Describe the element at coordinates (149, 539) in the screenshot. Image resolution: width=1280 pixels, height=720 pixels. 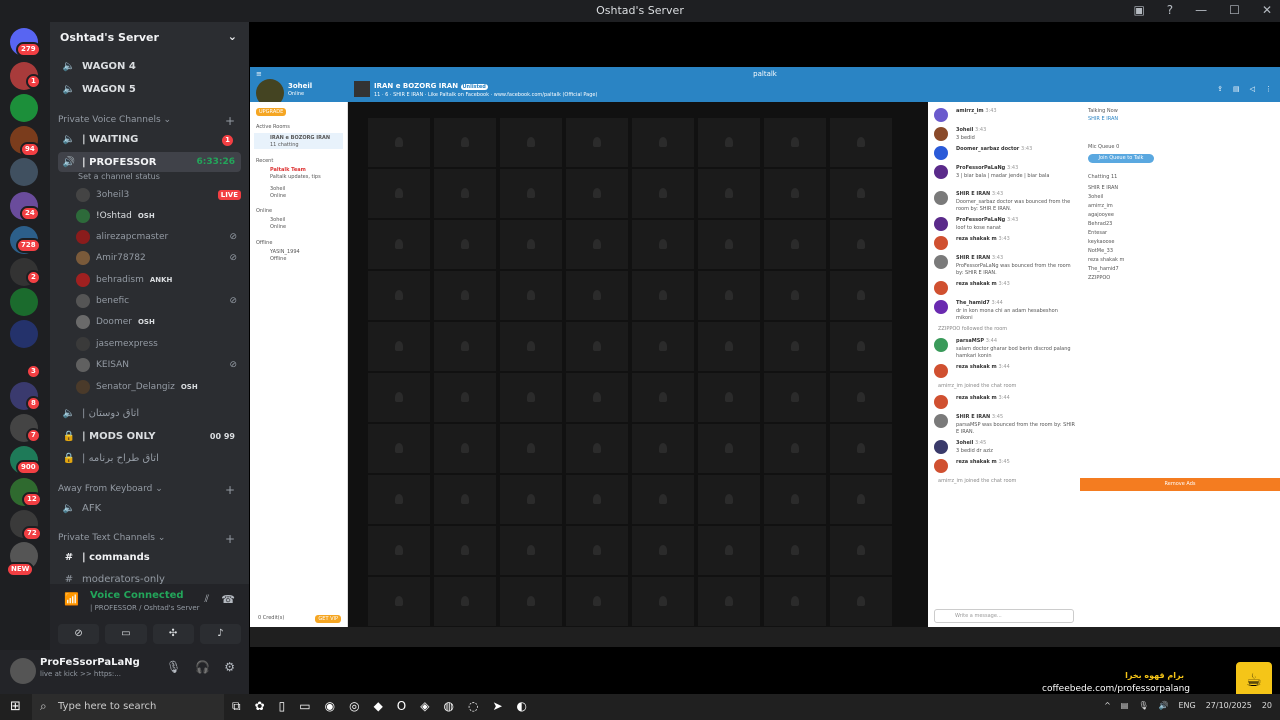
I see `category-private-text: Private Text Channels ⌄ +` at that location.